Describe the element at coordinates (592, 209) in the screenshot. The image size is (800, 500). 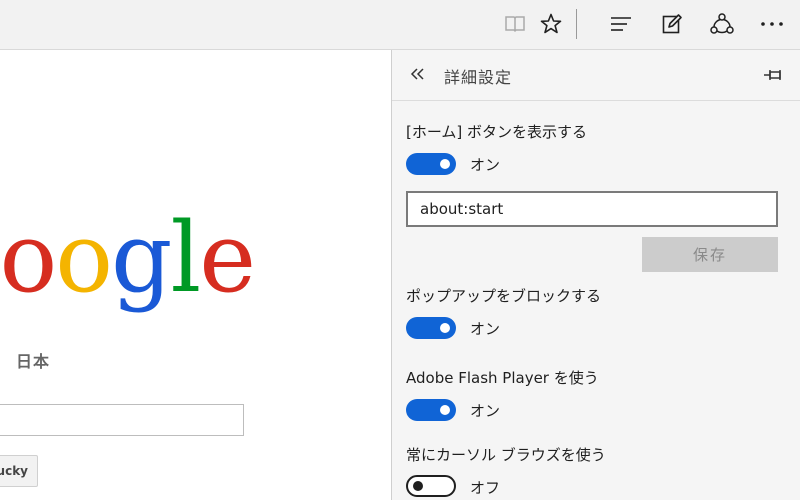
I see `home-url-input` at that location.